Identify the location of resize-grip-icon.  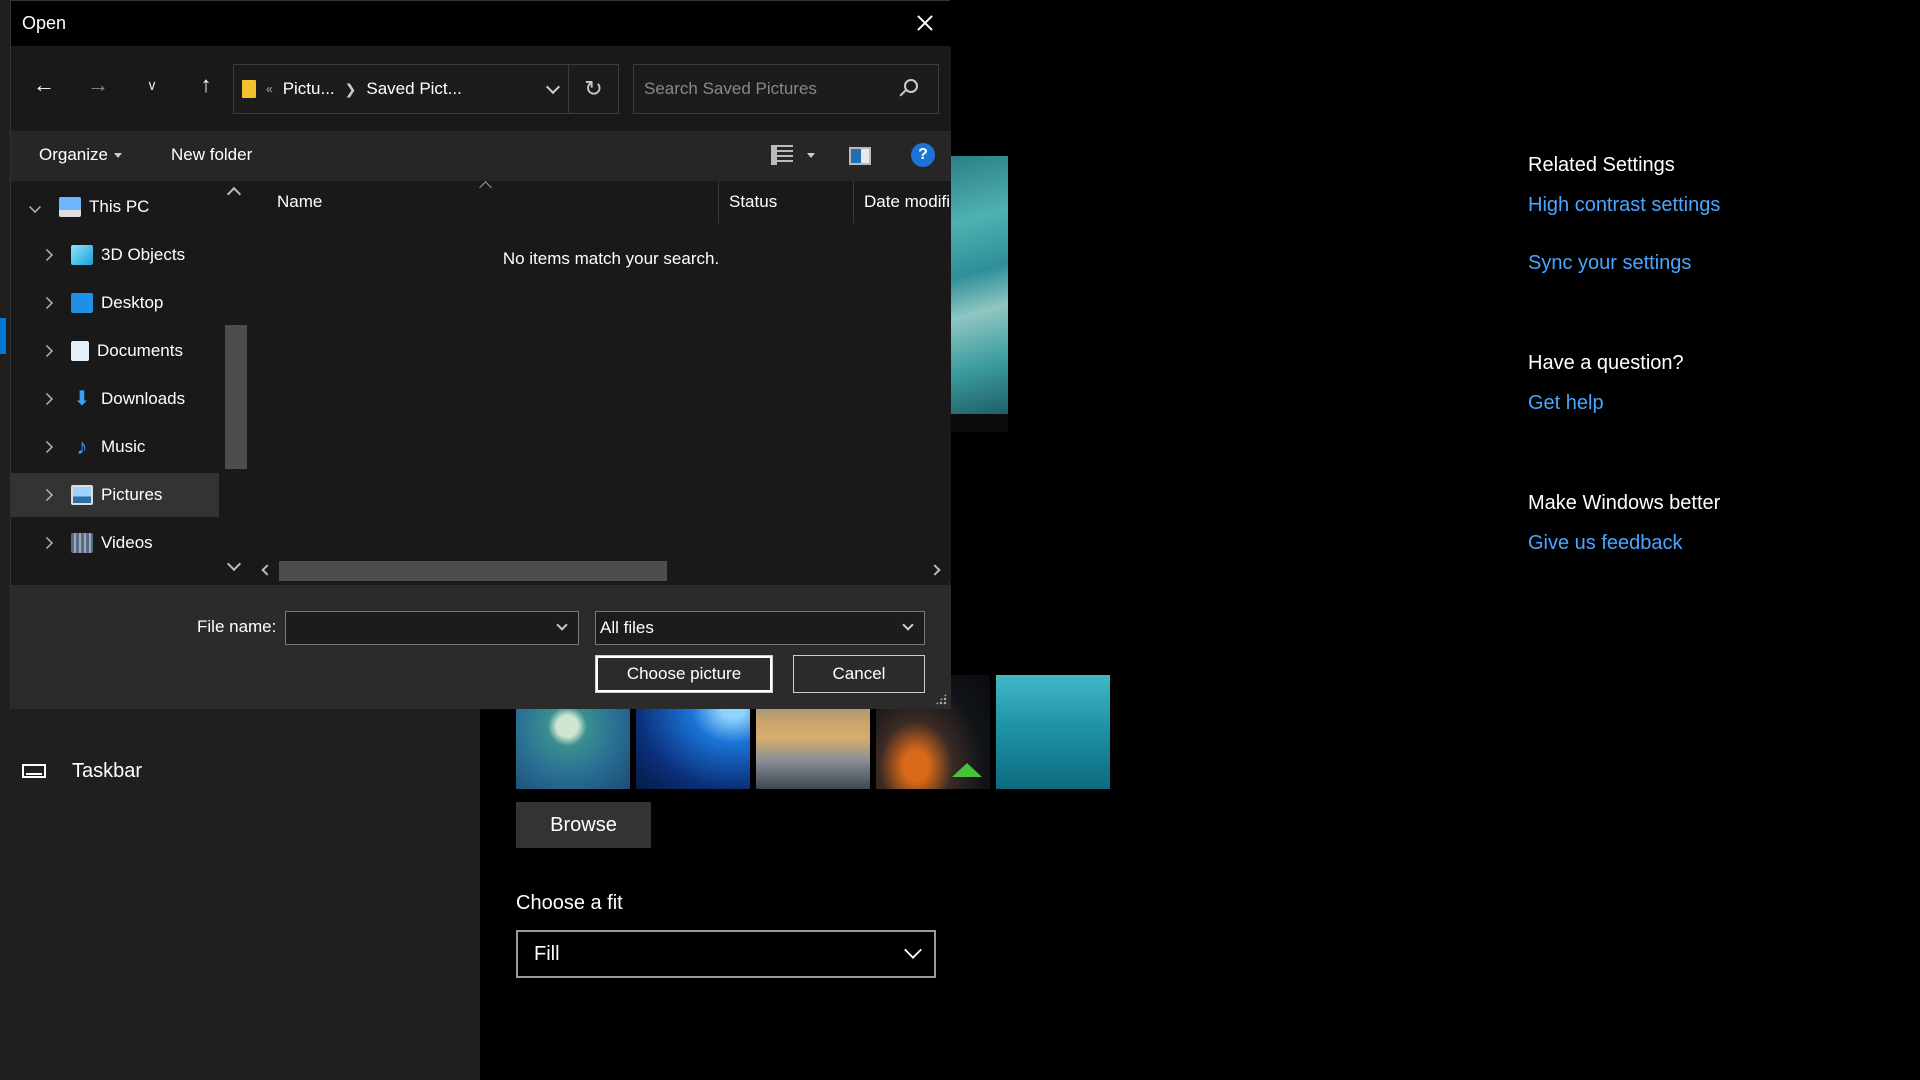
(941, 699).